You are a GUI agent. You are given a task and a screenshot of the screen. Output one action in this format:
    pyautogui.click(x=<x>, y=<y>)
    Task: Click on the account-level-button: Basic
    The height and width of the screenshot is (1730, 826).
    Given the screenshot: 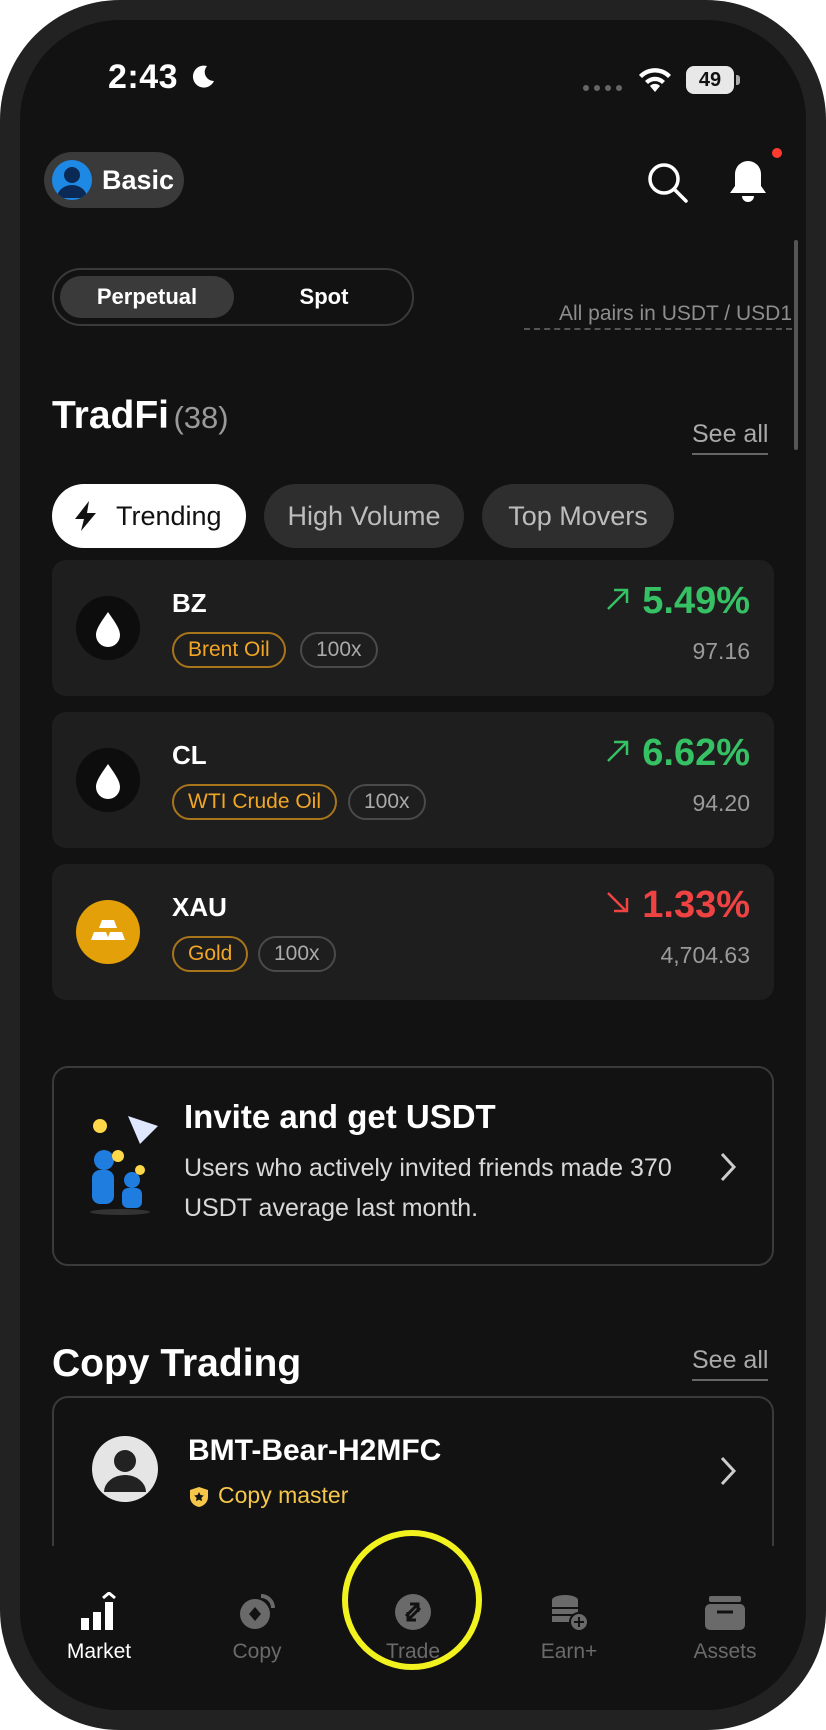 What is the action you would take?
    pyautogui.click(x=114, y=180)
    